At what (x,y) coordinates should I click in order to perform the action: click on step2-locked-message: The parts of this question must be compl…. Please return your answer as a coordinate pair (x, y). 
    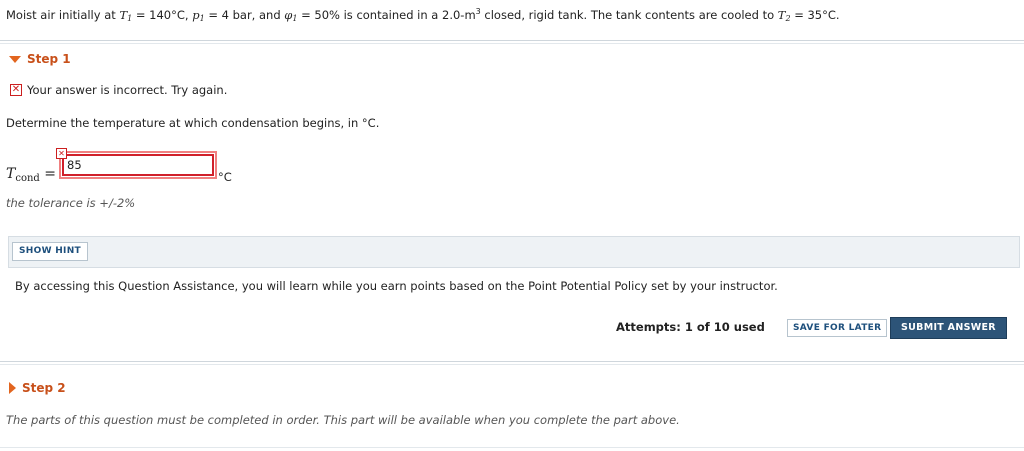
    Looking at the image, I should click on (343, 420).